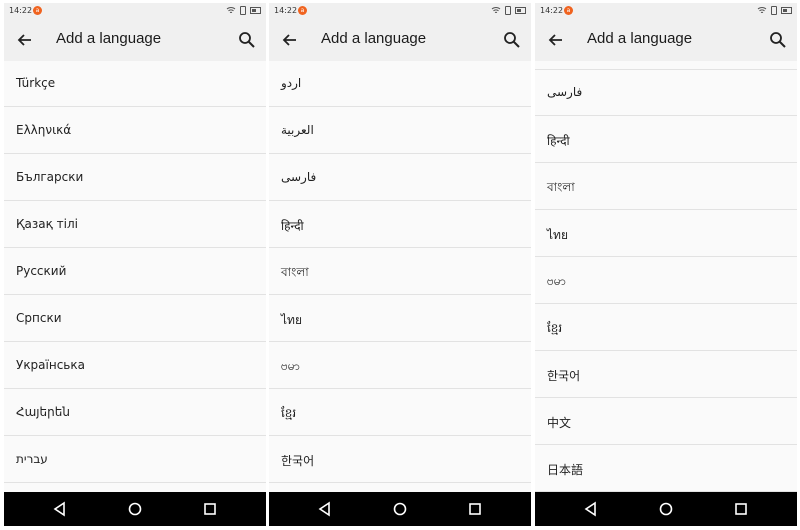 This screenshot has height=530, width=800. Describe the element at coordinates (559, 423) in the screenshot. I see `language-label: 中文` at that location.